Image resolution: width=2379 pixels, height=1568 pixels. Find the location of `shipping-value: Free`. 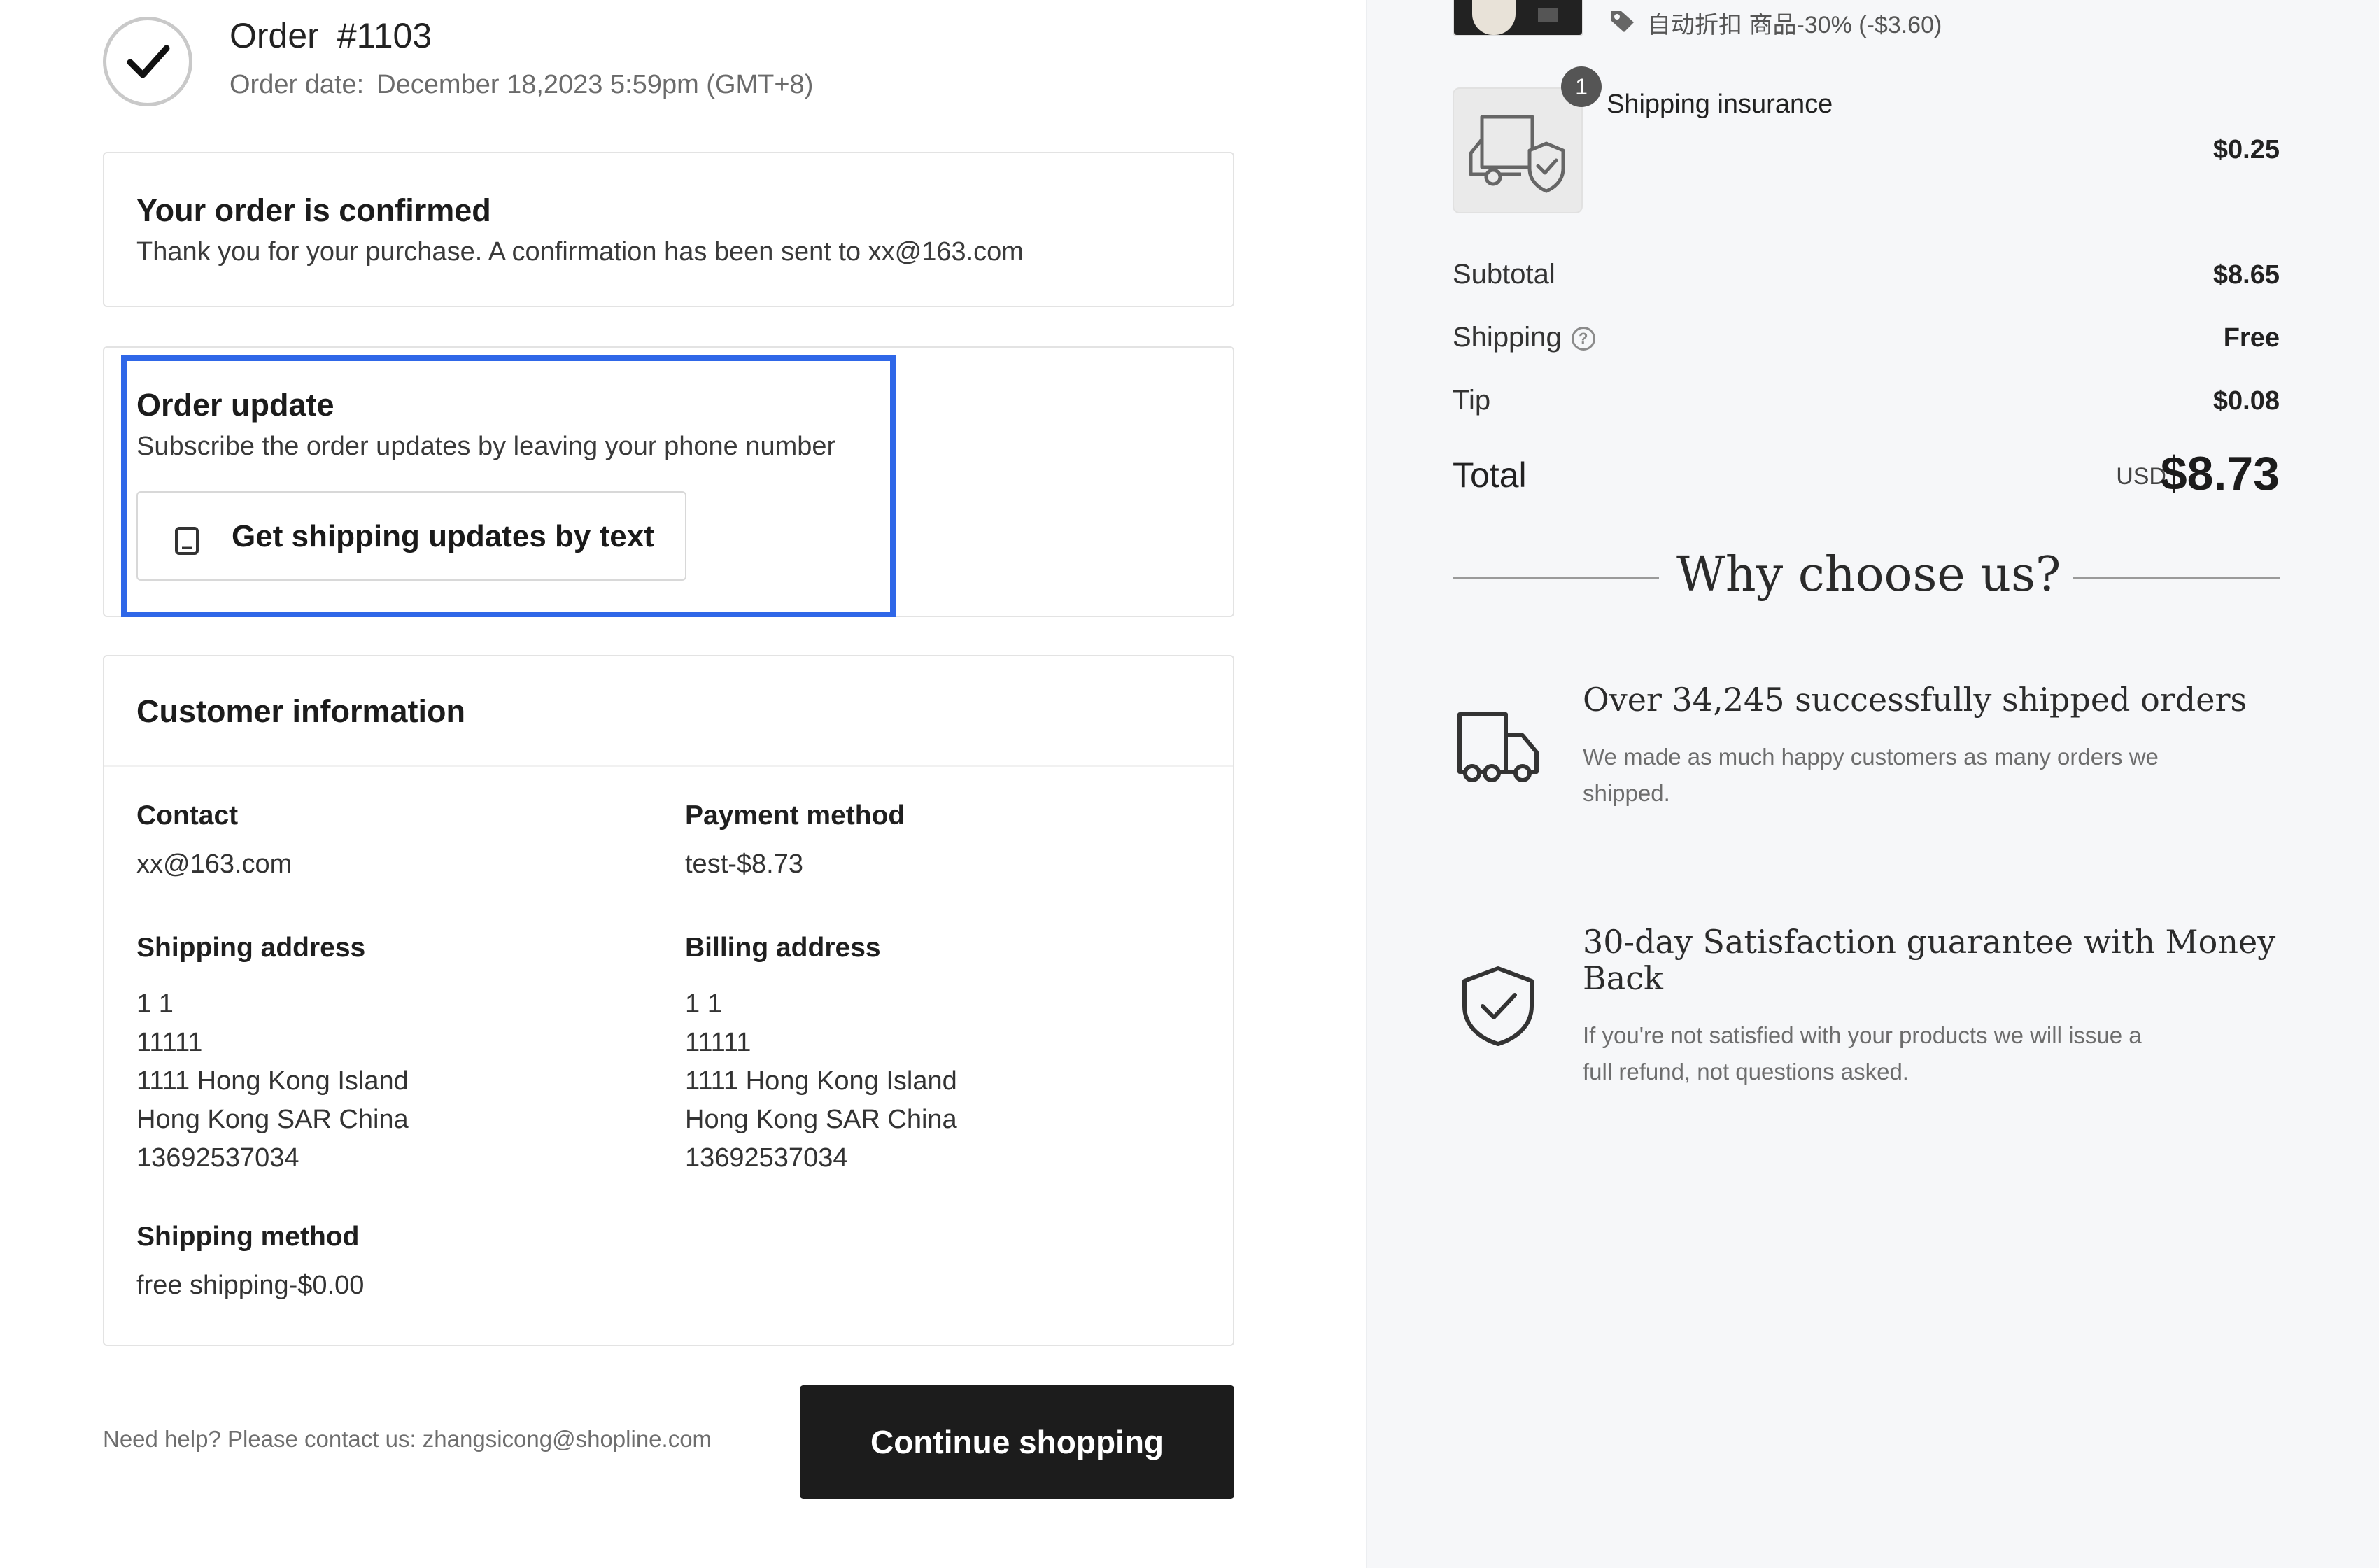

shipping-value: Free is located at coordinates (2251, 338).